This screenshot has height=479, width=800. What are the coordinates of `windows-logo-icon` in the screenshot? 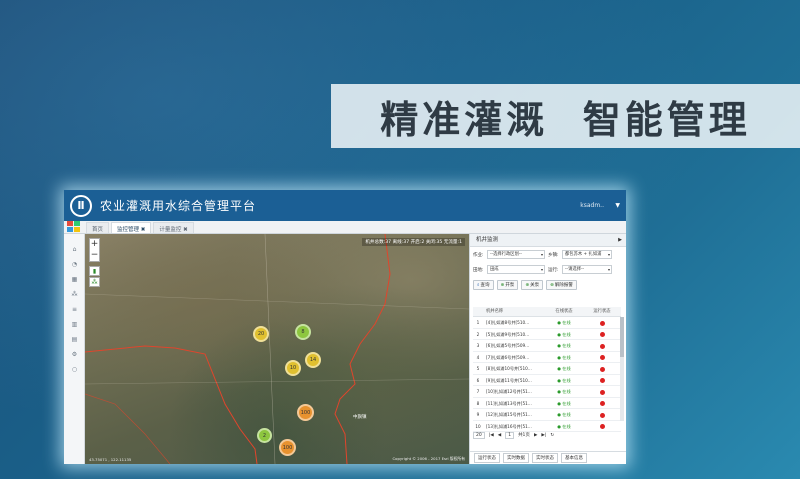 It's located at (74, 227).